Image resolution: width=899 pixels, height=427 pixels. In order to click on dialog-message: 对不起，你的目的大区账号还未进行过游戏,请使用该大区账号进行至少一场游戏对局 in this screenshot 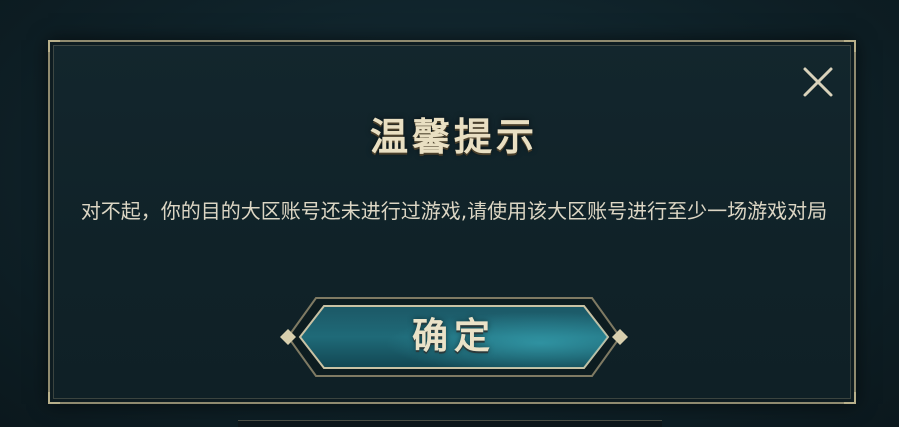, I will do `click(454, 211)`.